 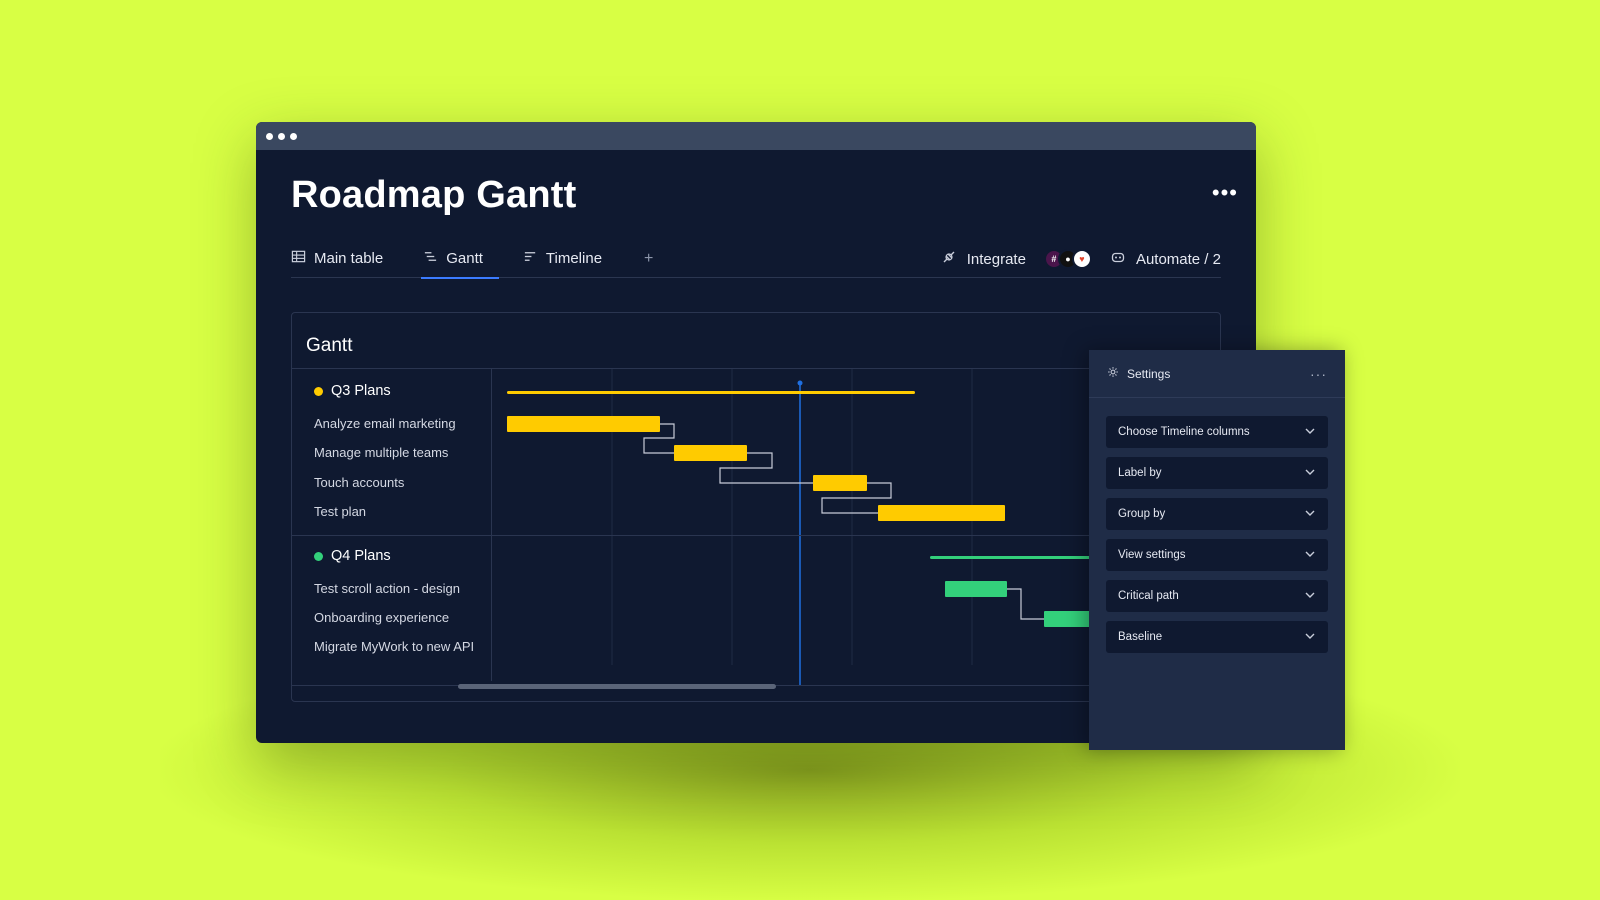 What do you see at coordinates (361, 391) in the screenshot?
I see `group-name: Q3 Plans` at bounding box center [361, 391].